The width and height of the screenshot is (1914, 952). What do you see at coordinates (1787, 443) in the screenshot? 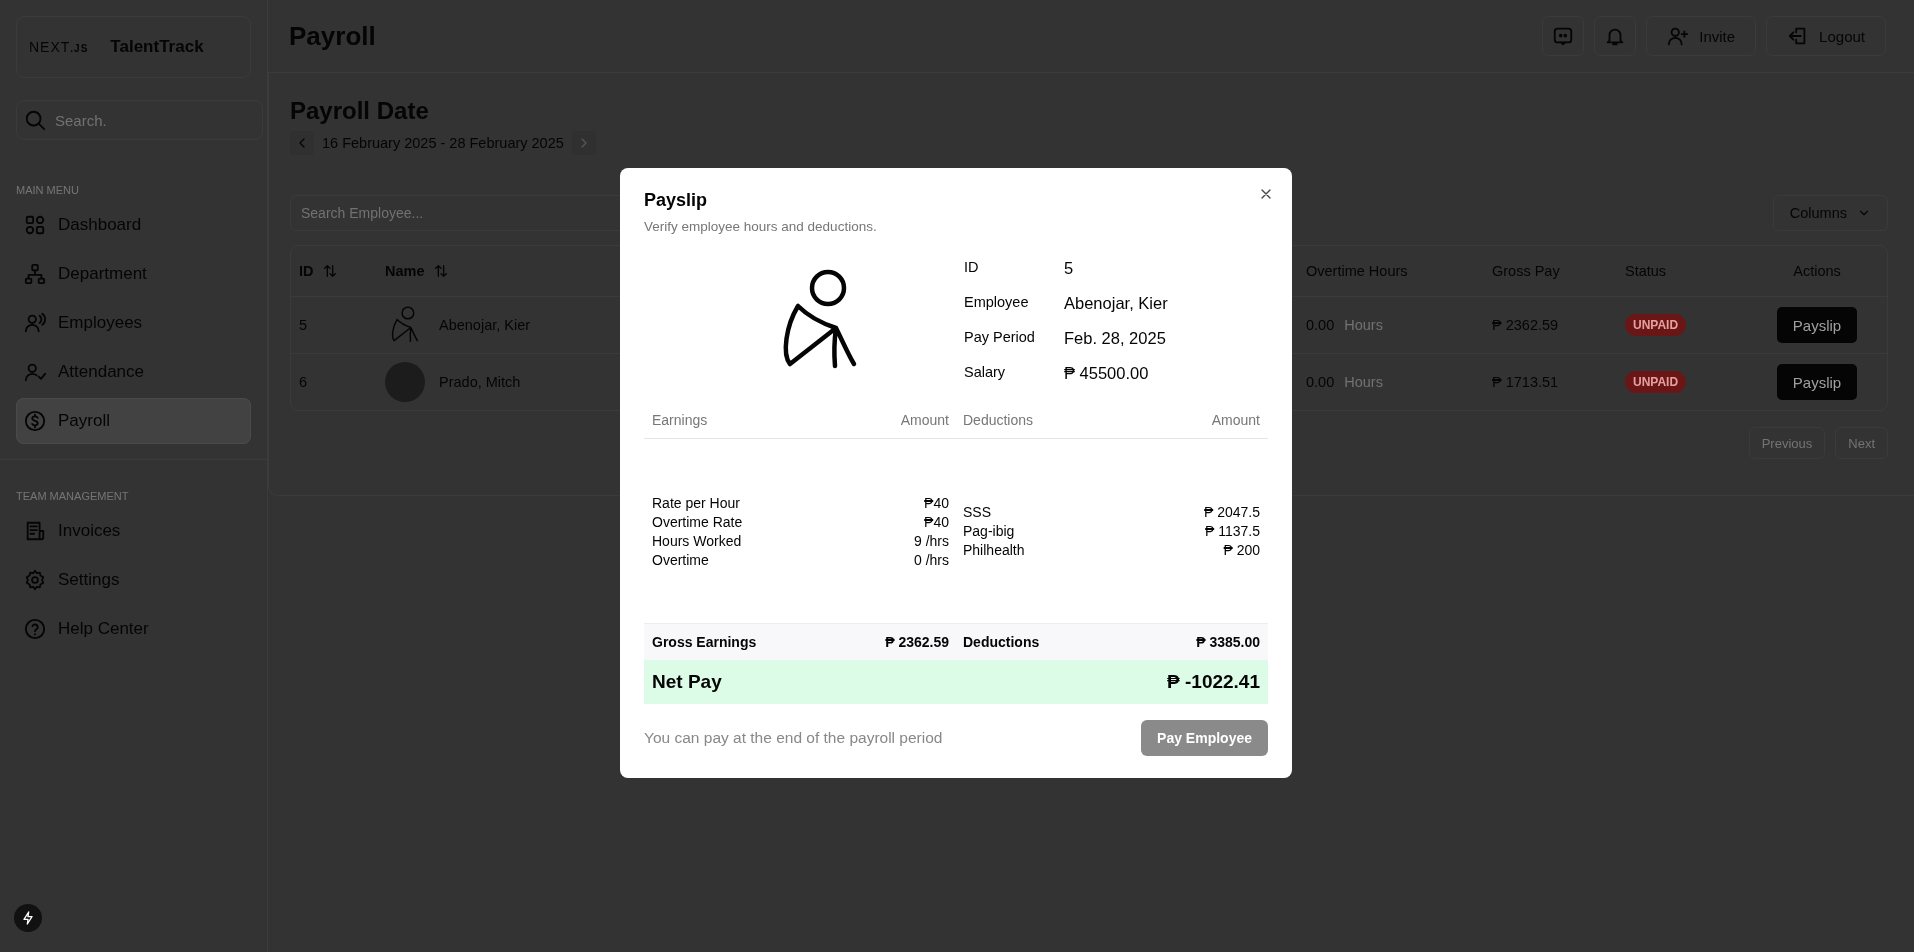
I see `previous-button: Previous` at bounding box center [1787, 443].